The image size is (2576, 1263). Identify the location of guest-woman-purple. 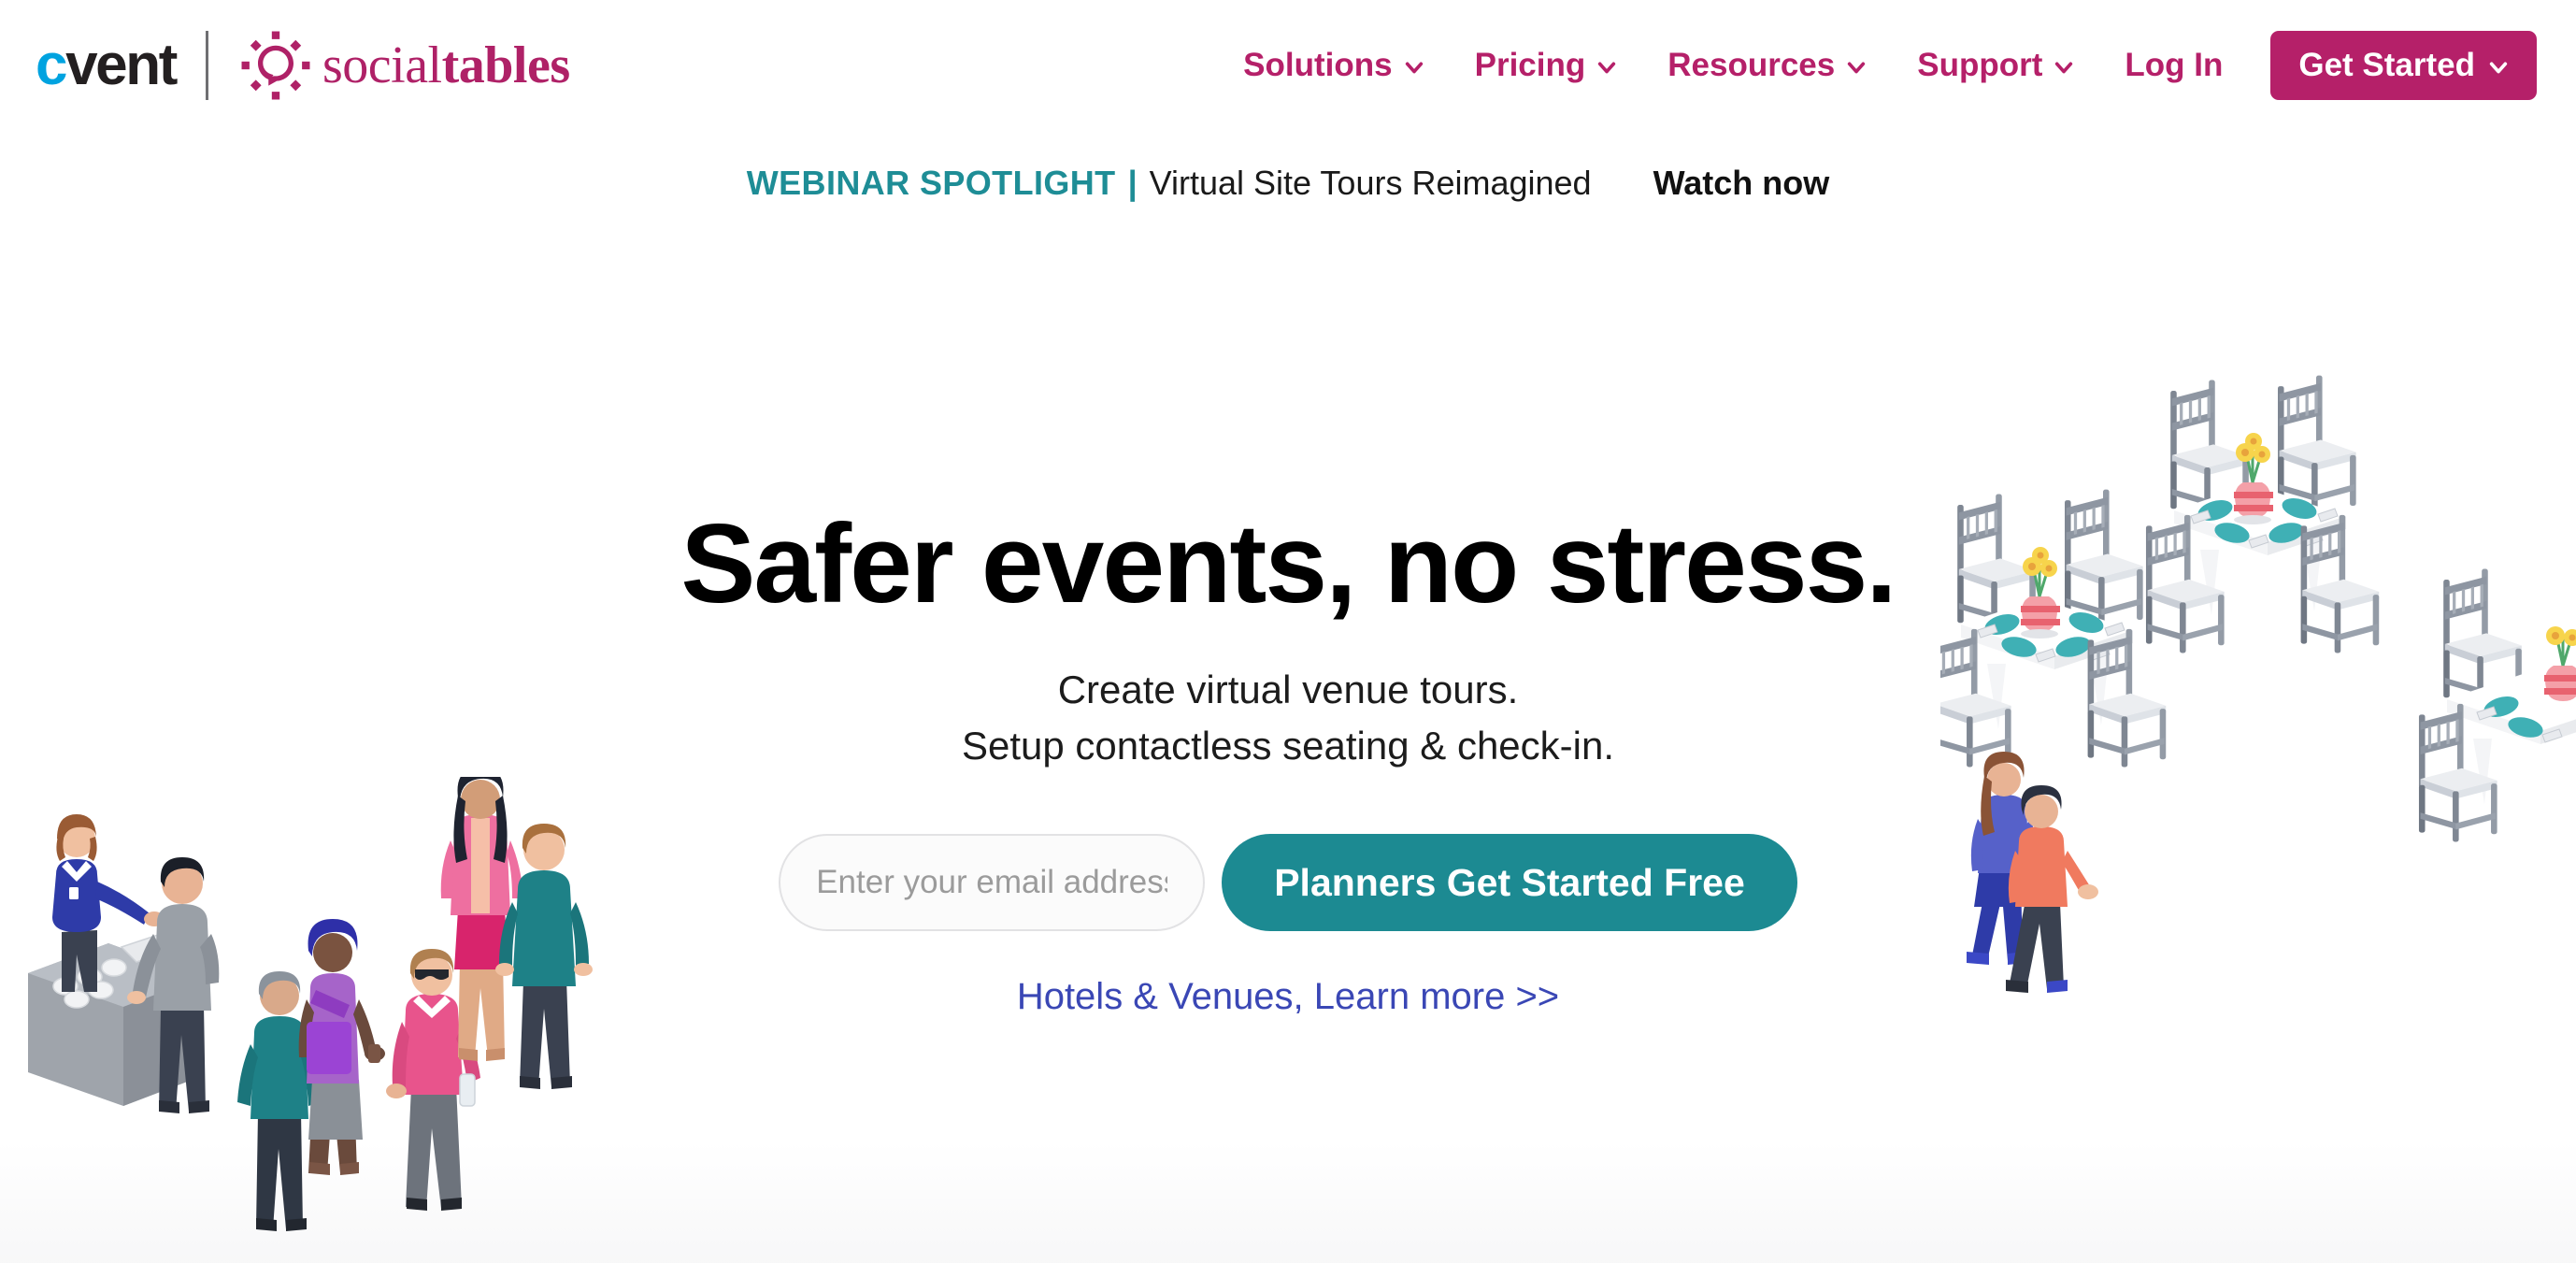
(341, 1047).